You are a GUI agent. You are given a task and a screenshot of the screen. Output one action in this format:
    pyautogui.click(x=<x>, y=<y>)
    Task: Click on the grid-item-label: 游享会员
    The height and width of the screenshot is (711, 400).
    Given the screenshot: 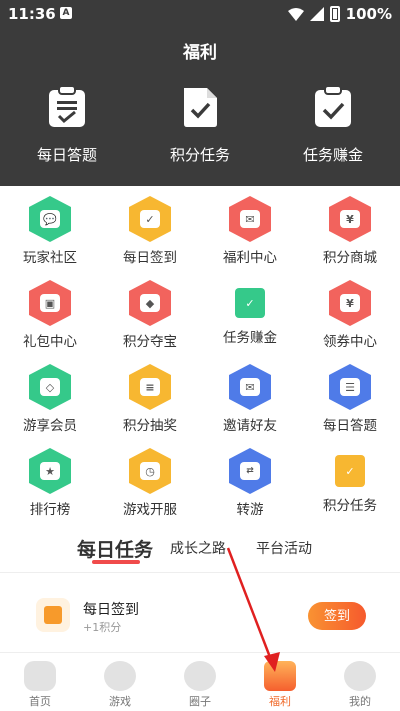 What is the action you would take?
    pyautogui.click(x=50, y=426)
    